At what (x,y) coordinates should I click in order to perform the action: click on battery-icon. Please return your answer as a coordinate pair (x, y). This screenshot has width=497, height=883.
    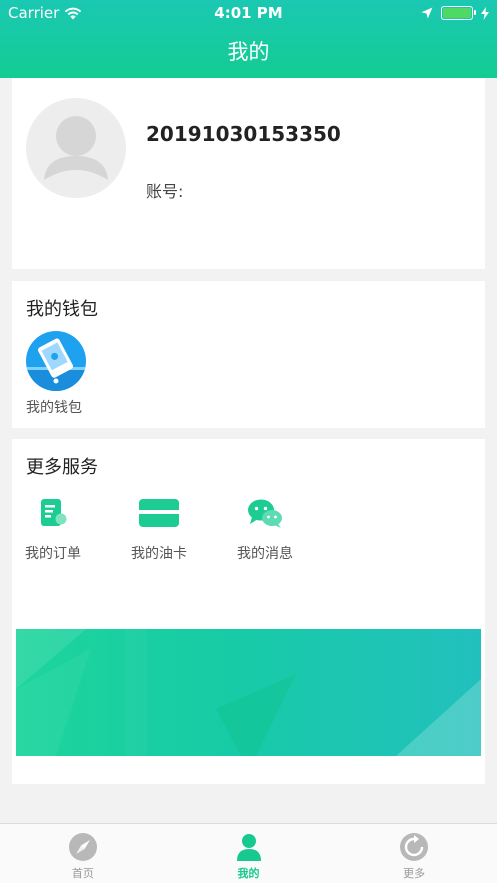
    Looking at the image, I should click on (458, 13).